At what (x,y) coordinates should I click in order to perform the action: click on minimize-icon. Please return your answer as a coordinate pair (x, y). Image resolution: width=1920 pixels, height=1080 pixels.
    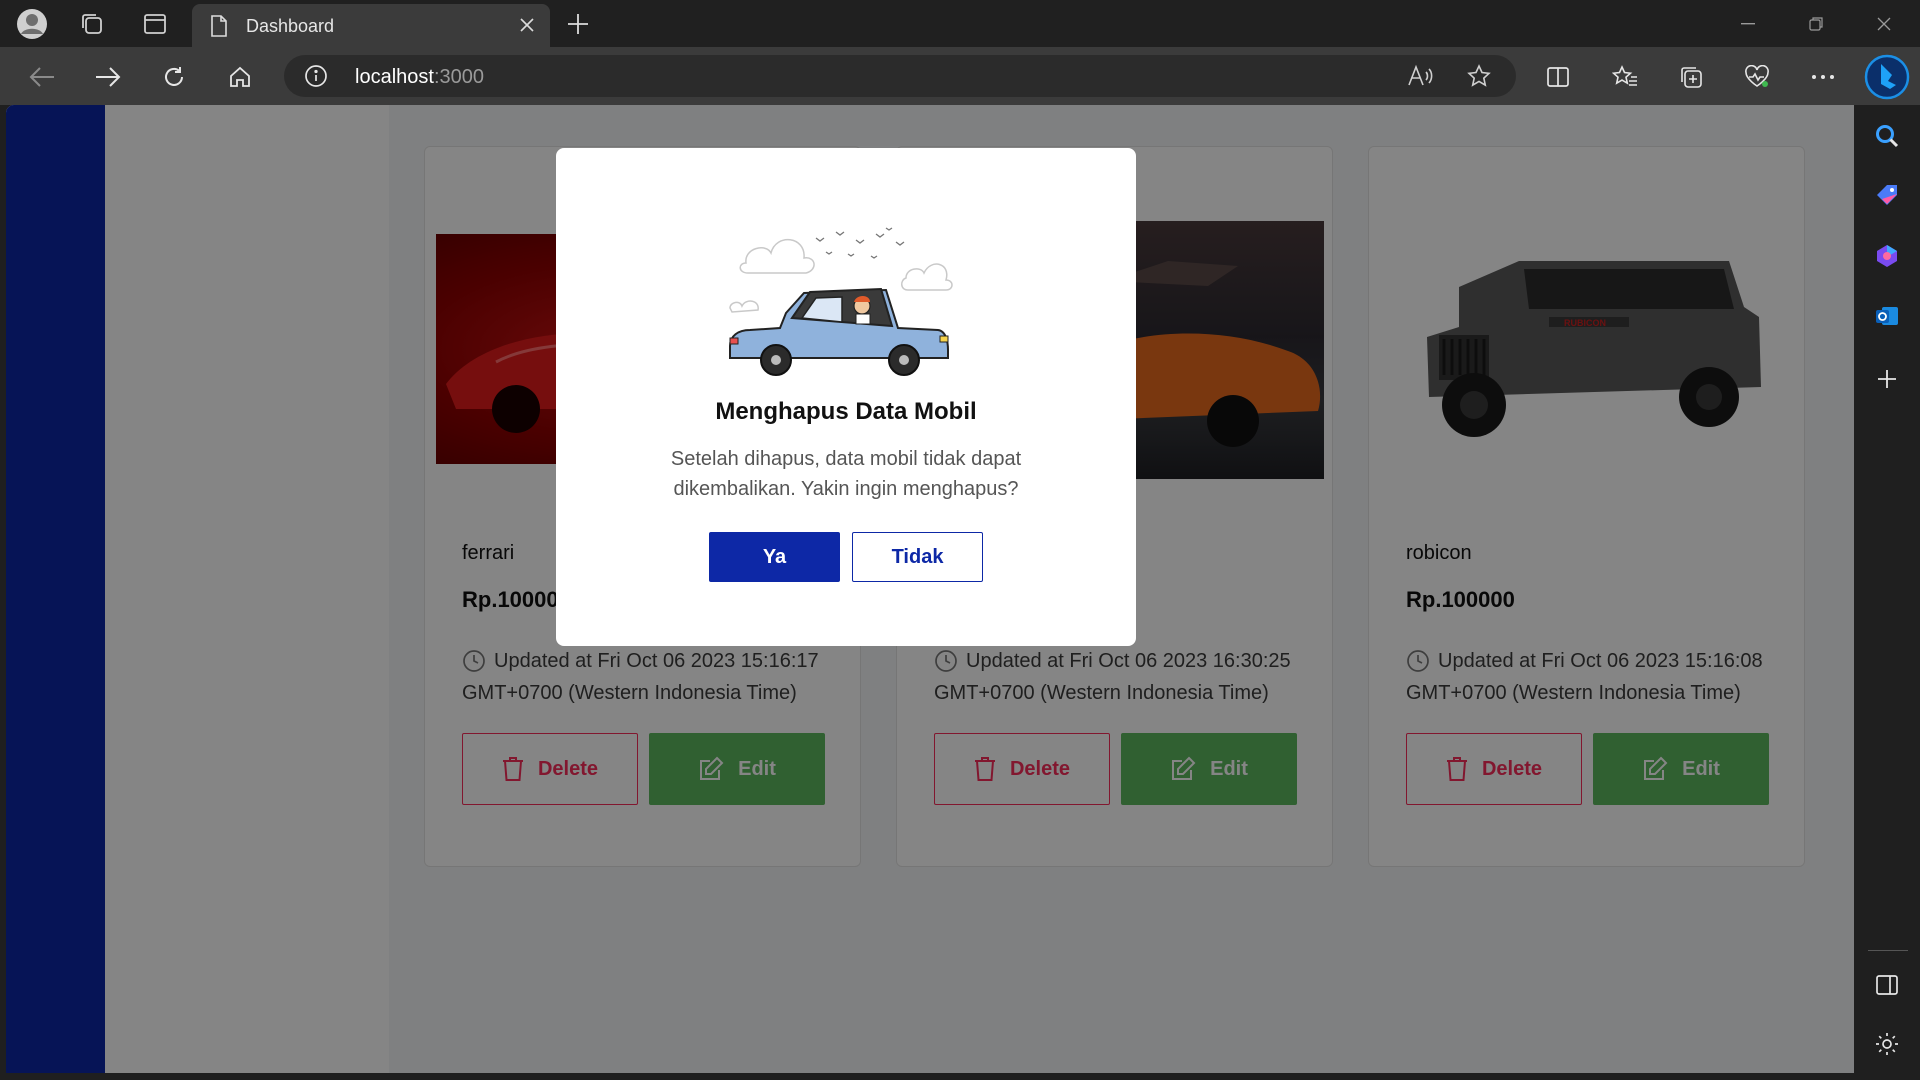
    Looking at the image, I should click on (1748, 23).